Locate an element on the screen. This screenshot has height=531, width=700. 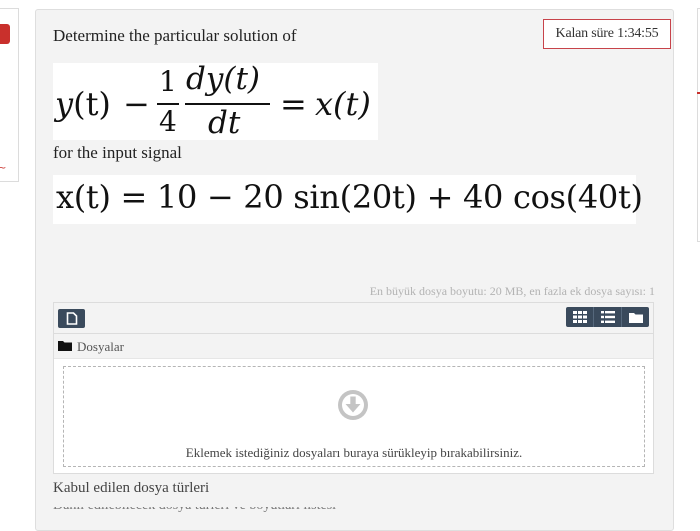
folder-view-icon is located at coordinates (635, 317).